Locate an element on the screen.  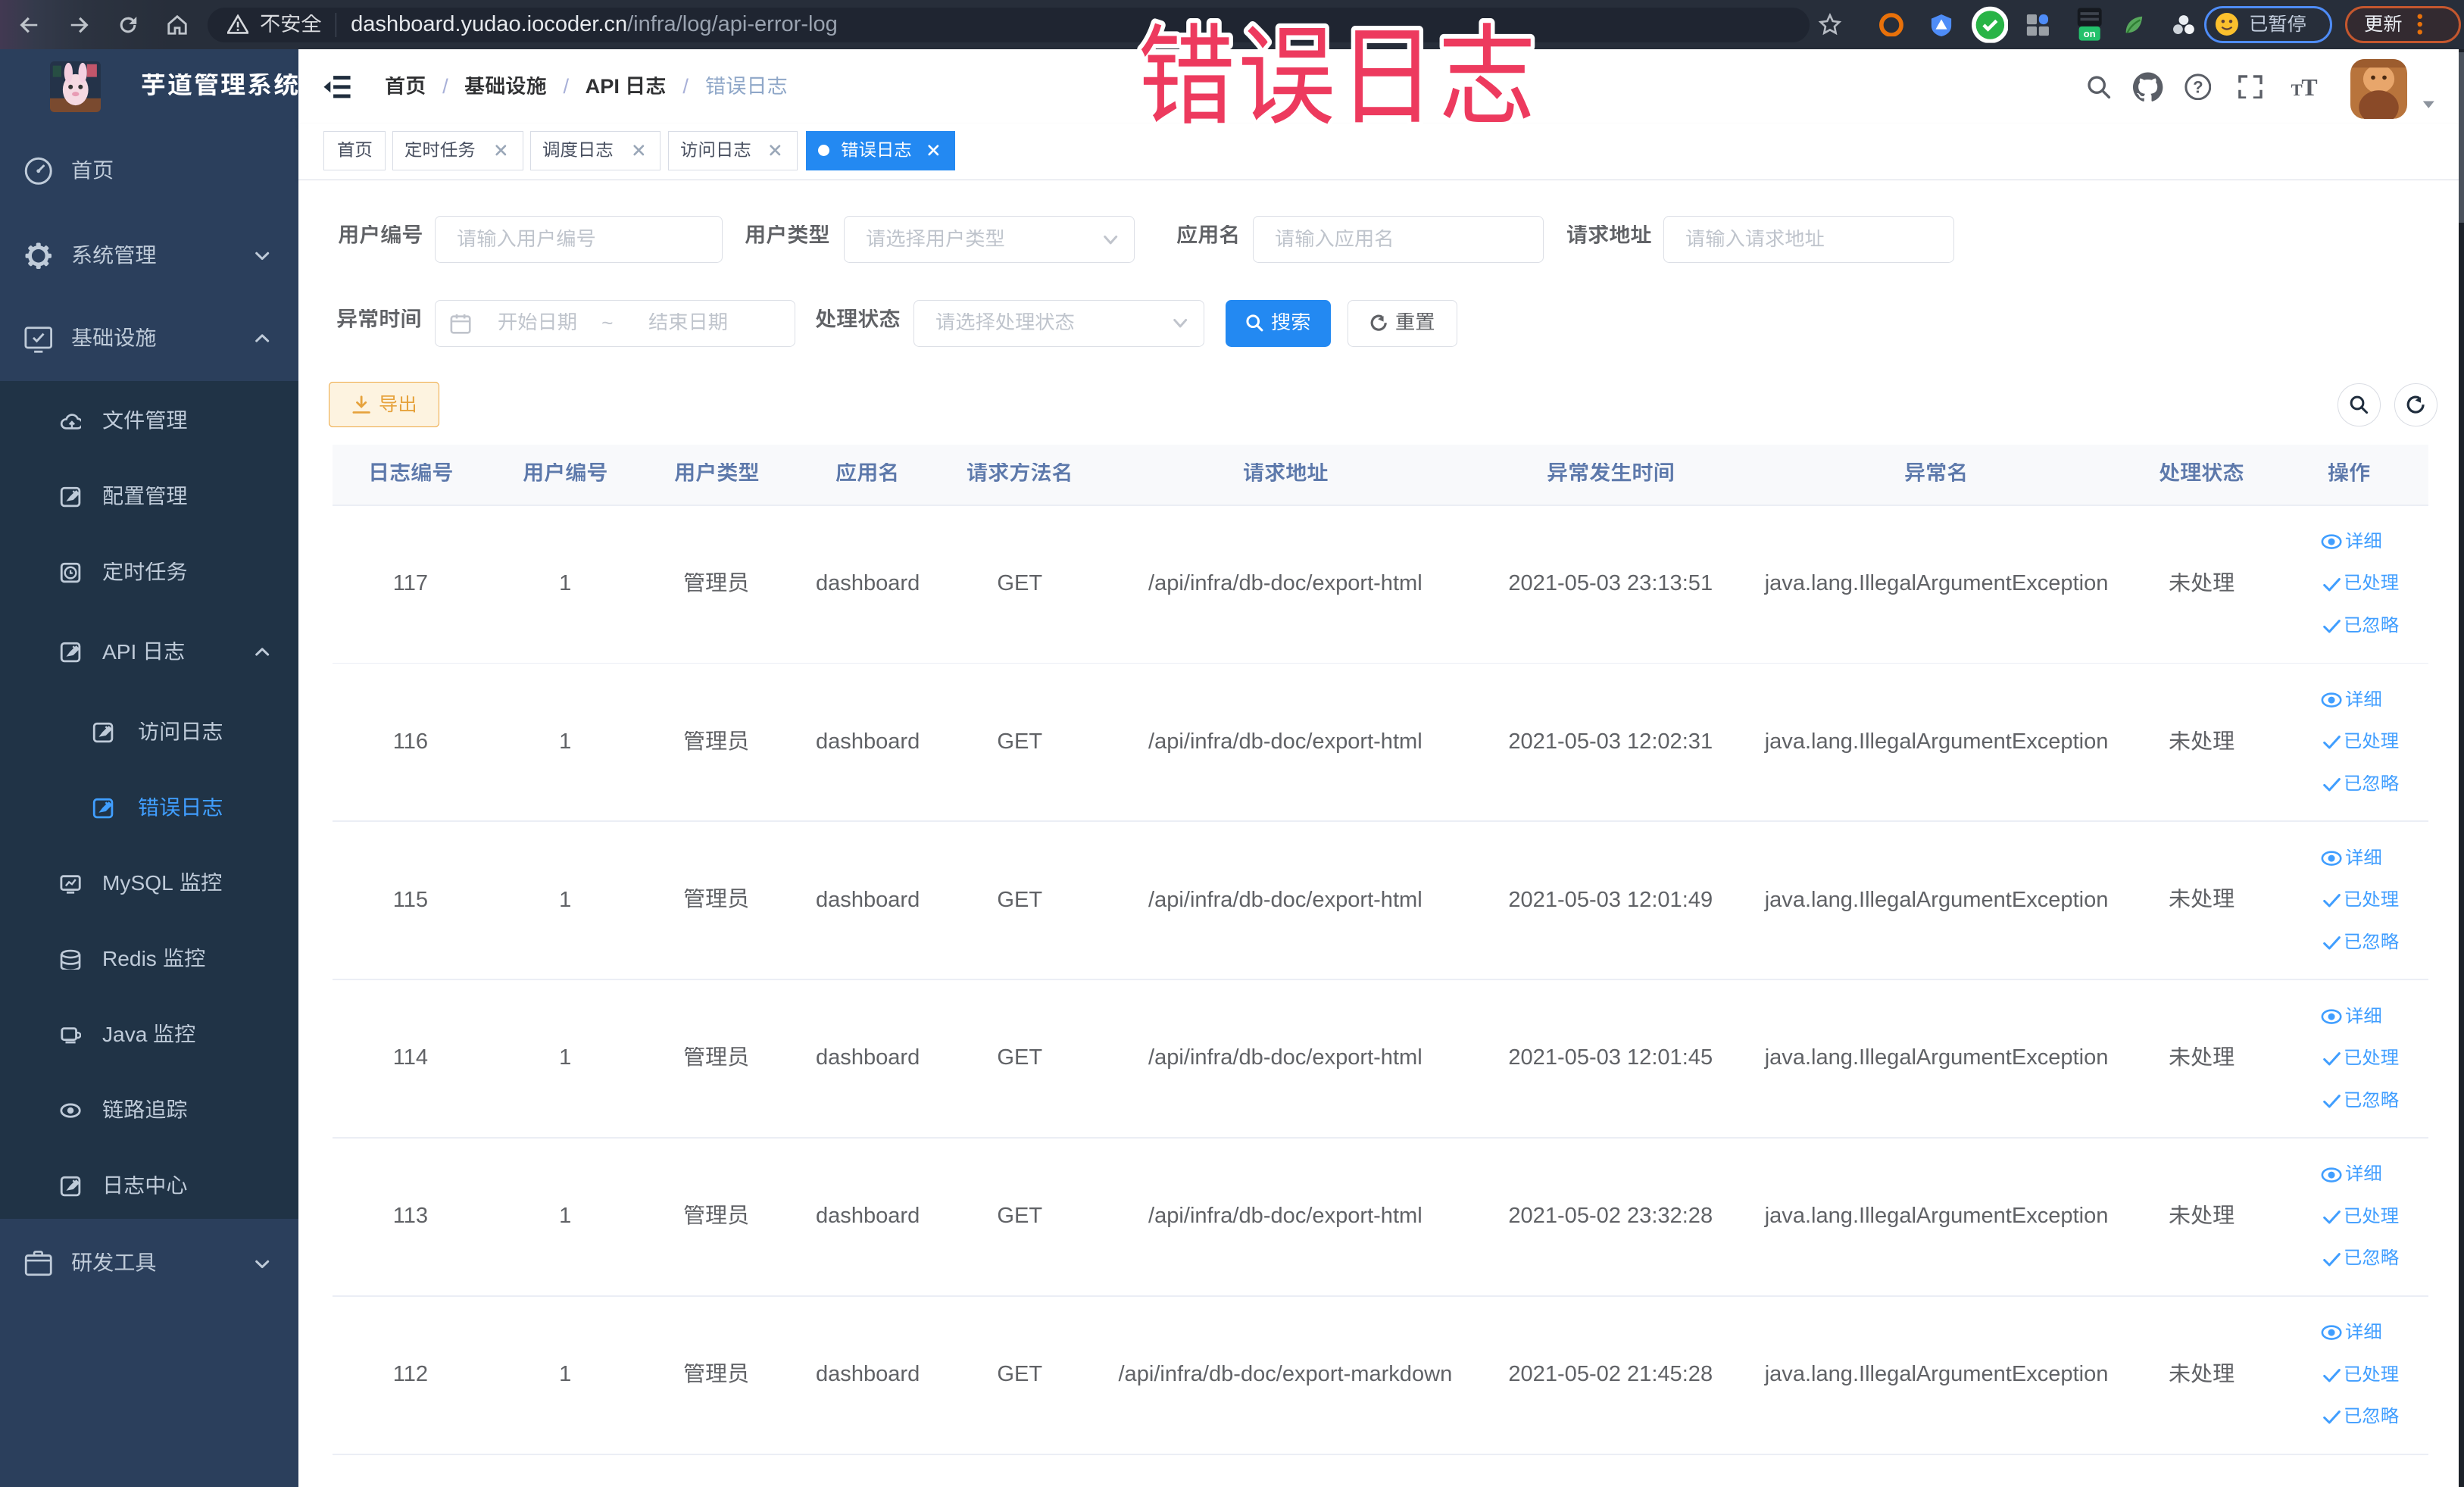
svg-text: T is located at coordinates (2309, 87).